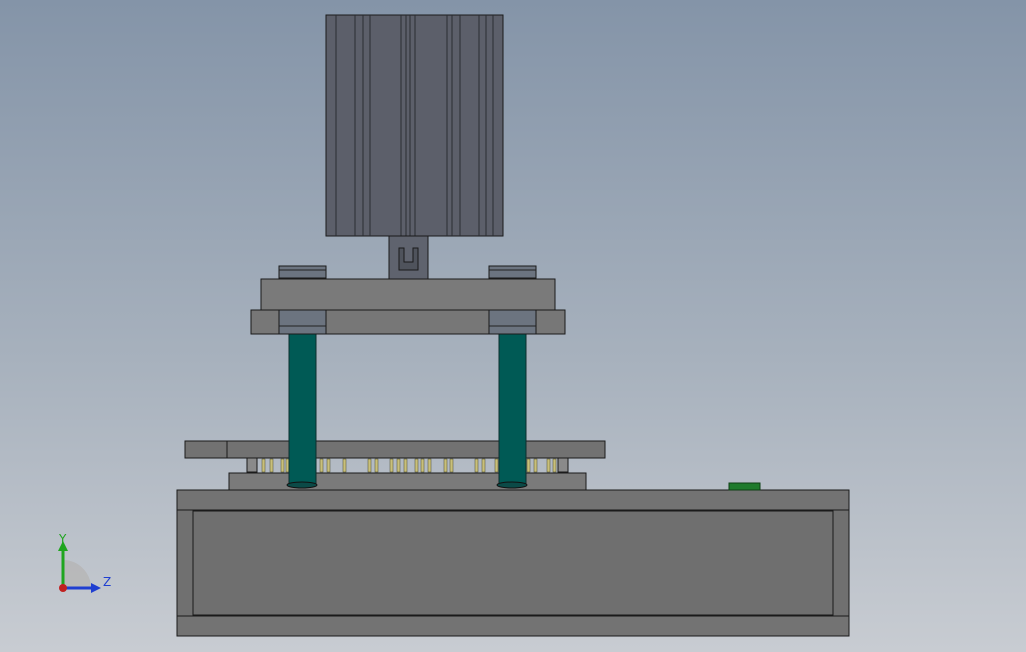  What do you see at coordinates (63, 539) in the screenshot?
I see `axis-y-label: Y` at bounding box center [63, 539].